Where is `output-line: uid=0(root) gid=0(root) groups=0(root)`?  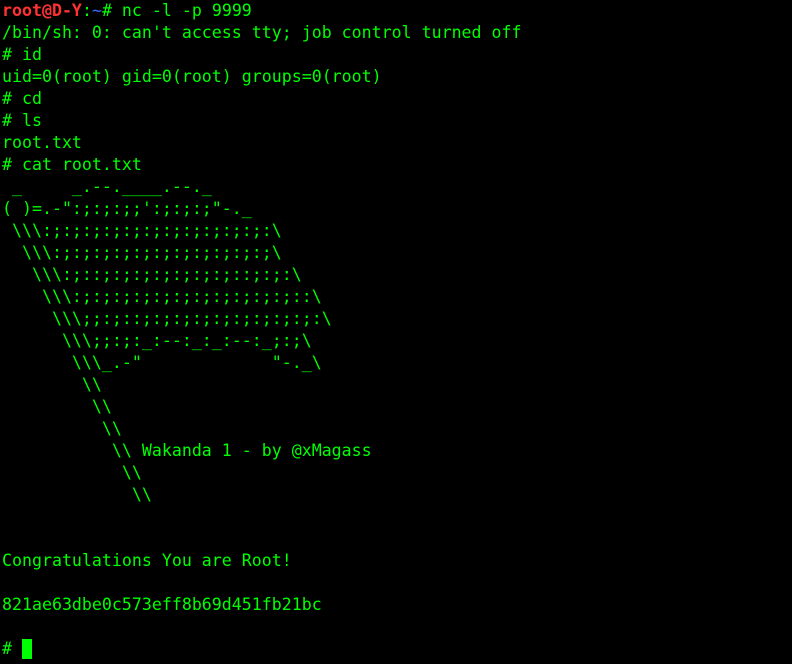
output-line: uid=0(root) gid=0(root) groups=0(root) is located at coordinates (192, 76).